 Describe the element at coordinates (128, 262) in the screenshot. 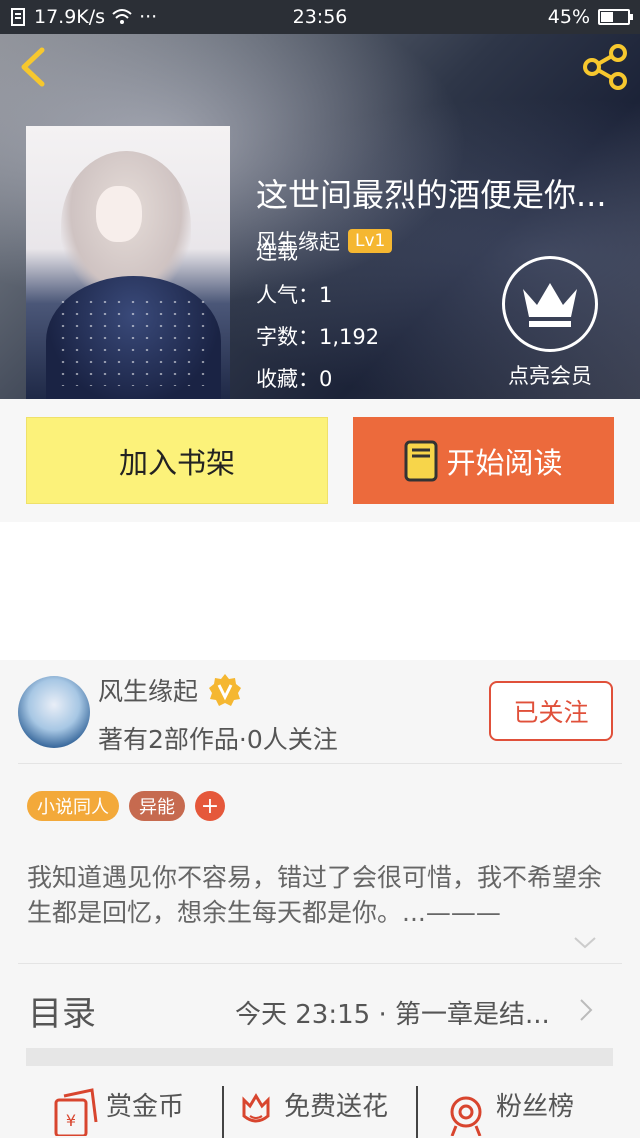

I see `book-cover` at that location.